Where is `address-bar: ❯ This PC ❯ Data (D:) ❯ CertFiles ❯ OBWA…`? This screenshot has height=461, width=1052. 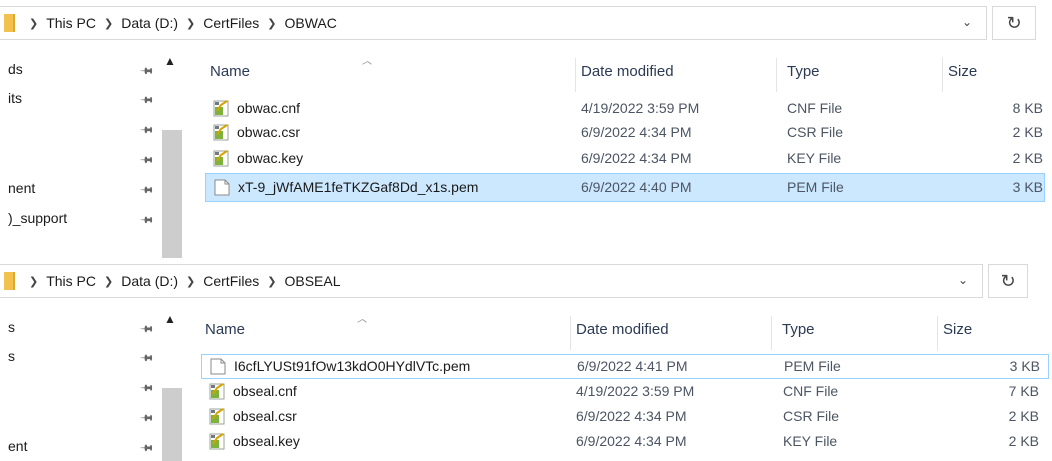 address-bar: ❯ This PC ❯ Data (D:) ❯ CertFiles ❯ OBWA… is located at coordinates (526, 25).